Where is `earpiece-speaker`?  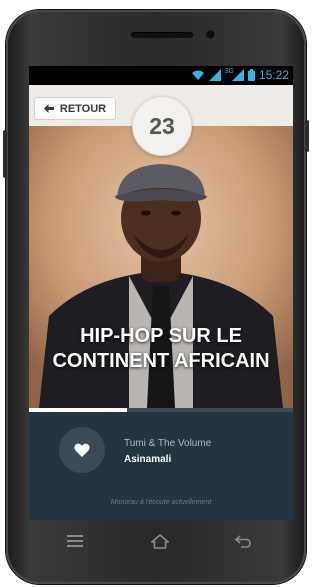 earpiece-speaker is located at coordinates (162, 35).